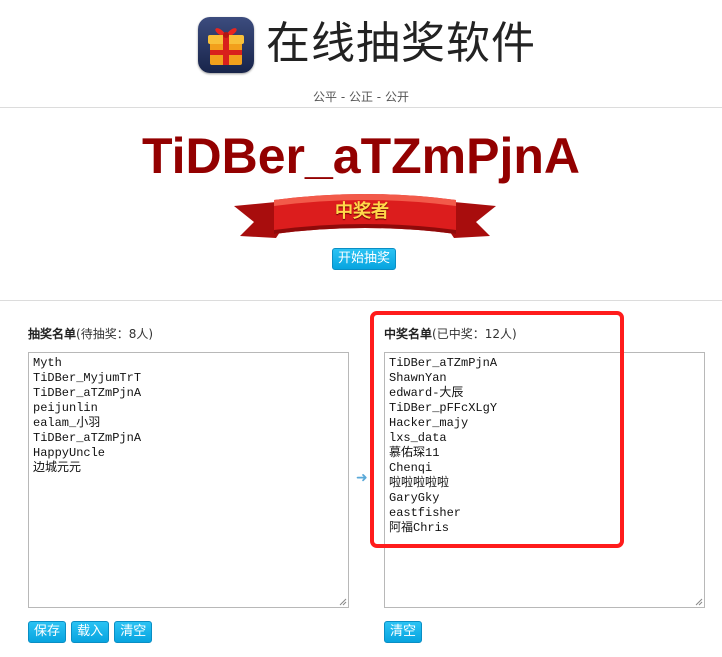 The height and width of the screenshot is (657, 722). What do you see at coordinates (429, 423) in the screenshot?
I see `winner-entry: Hacker_majy` at bounding box center [429, 423].